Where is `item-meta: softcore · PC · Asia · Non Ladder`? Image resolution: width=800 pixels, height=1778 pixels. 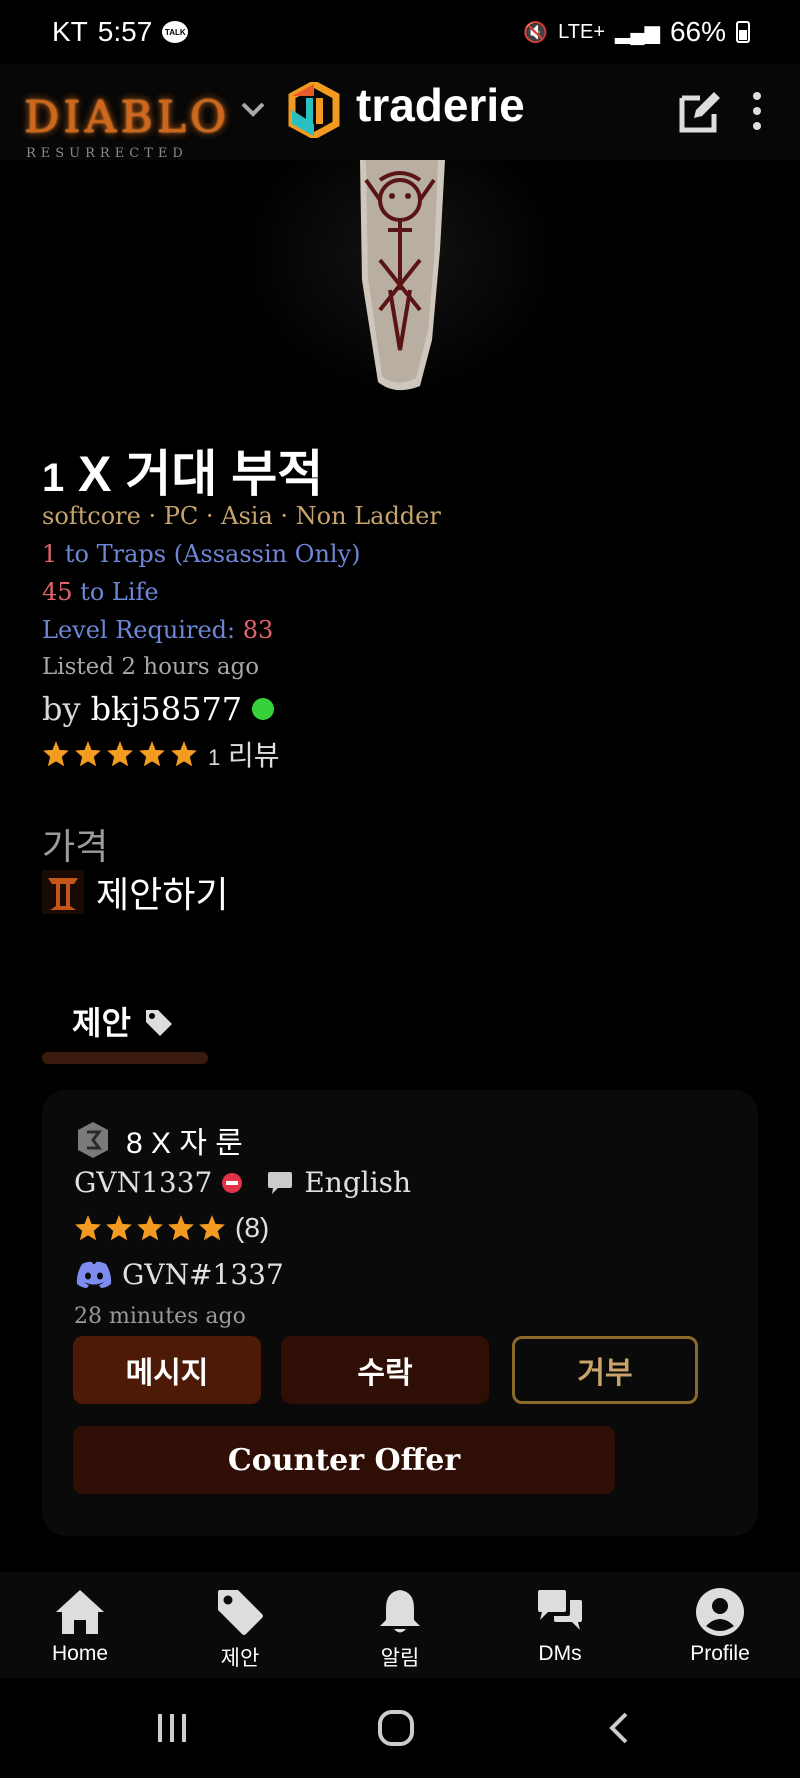
item-meta: softcore · PC · Asia · Non Ladder is located at coordinates (241, 516).